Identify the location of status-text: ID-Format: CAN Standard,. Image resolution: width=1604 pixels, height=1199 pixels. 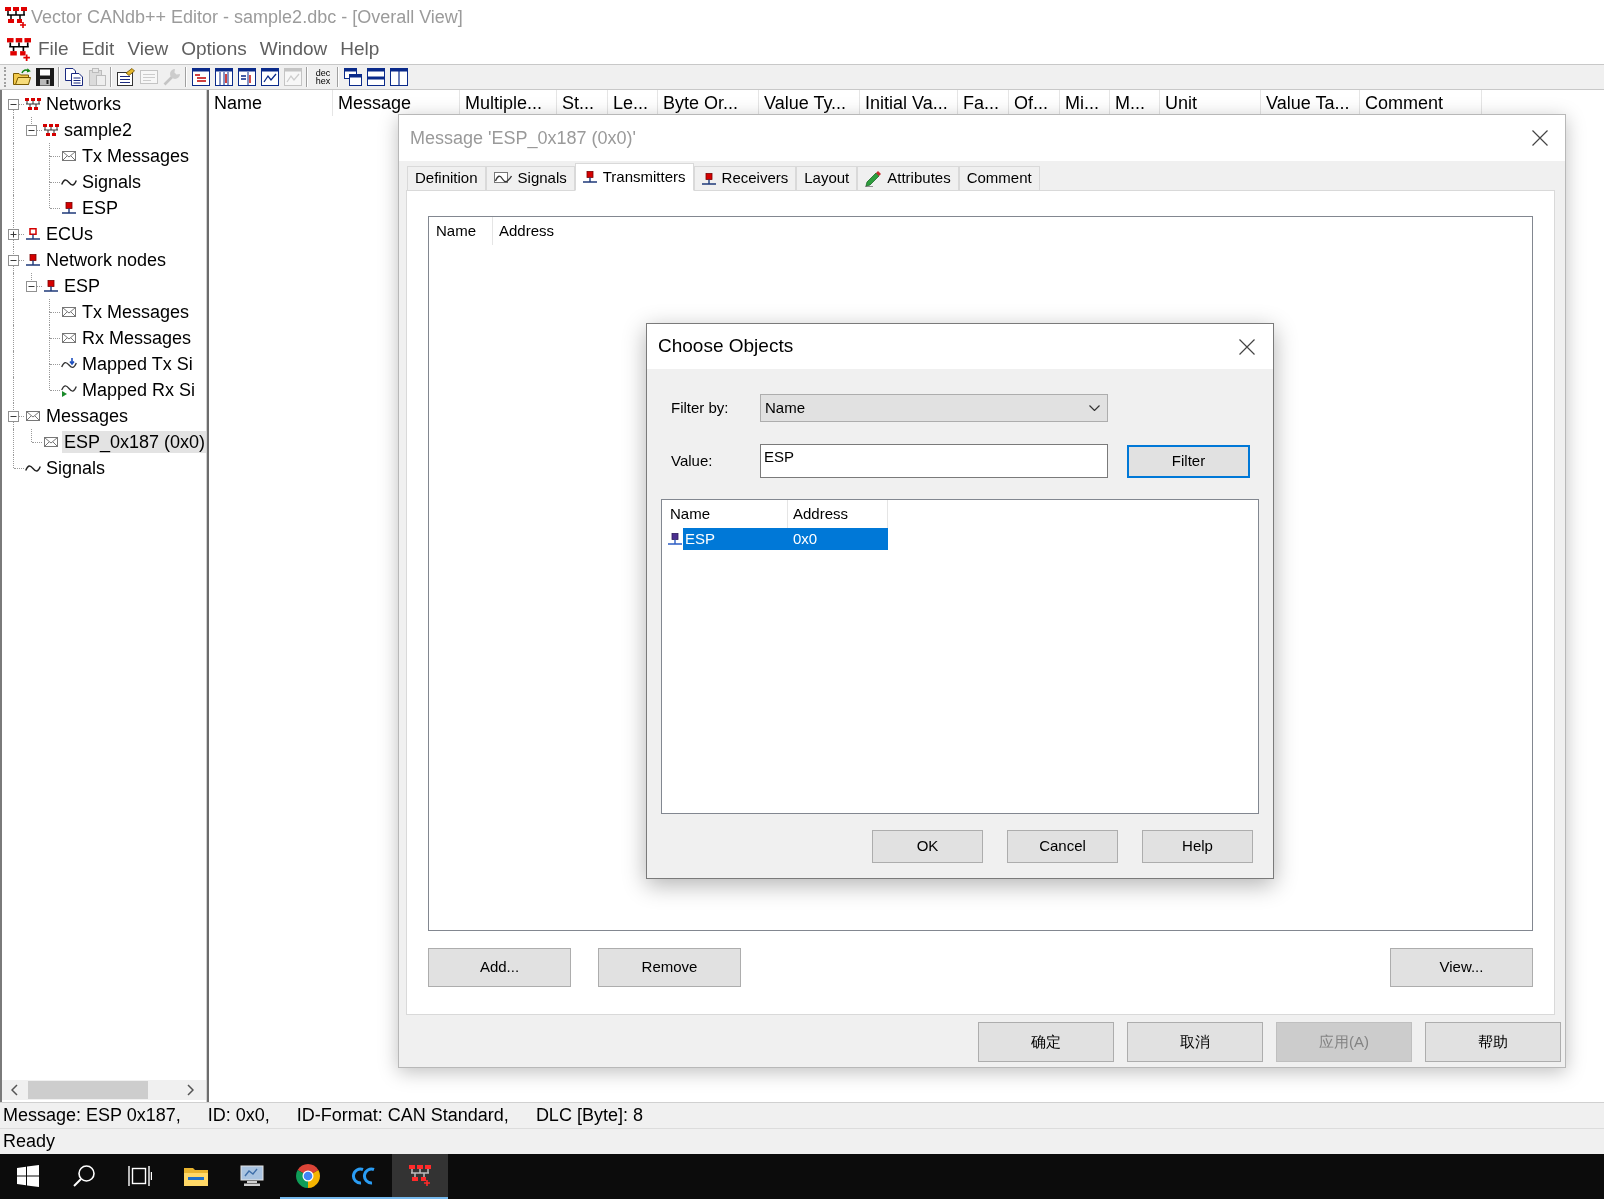
(402, 1115).